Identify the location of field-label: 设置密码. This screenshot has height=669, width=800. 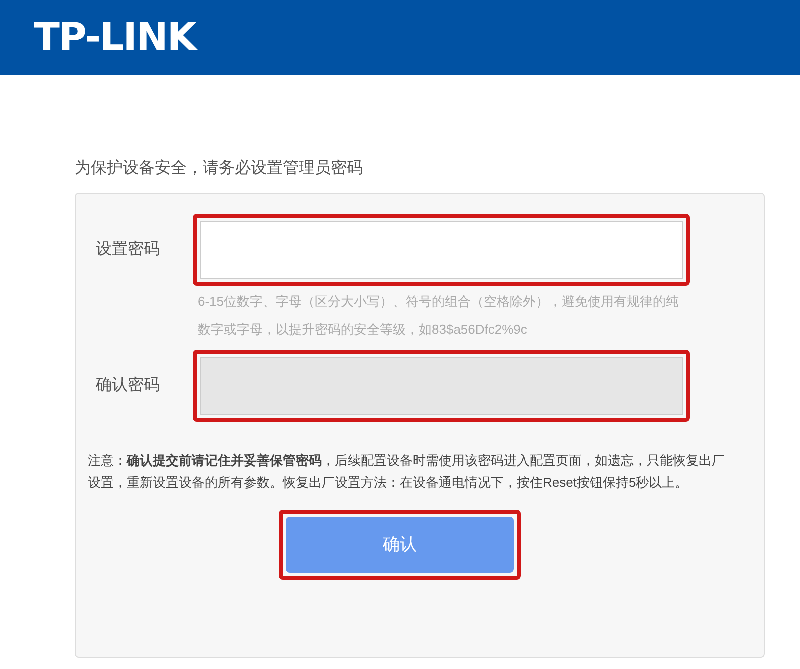
(128, 250).